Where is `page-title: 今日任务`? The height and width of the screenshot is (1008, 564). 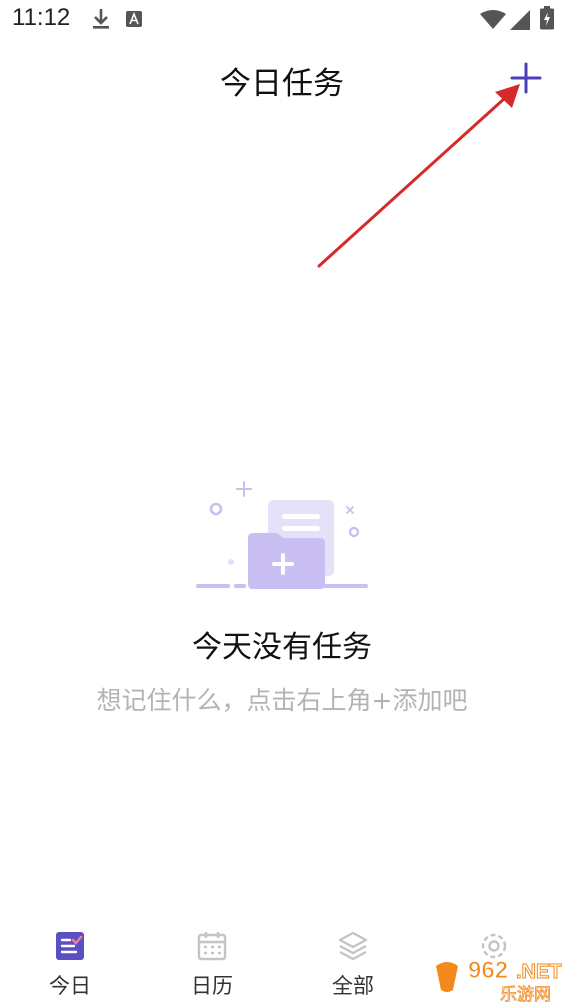
page-title: 今日任务 is located at coordinates (282, 84).